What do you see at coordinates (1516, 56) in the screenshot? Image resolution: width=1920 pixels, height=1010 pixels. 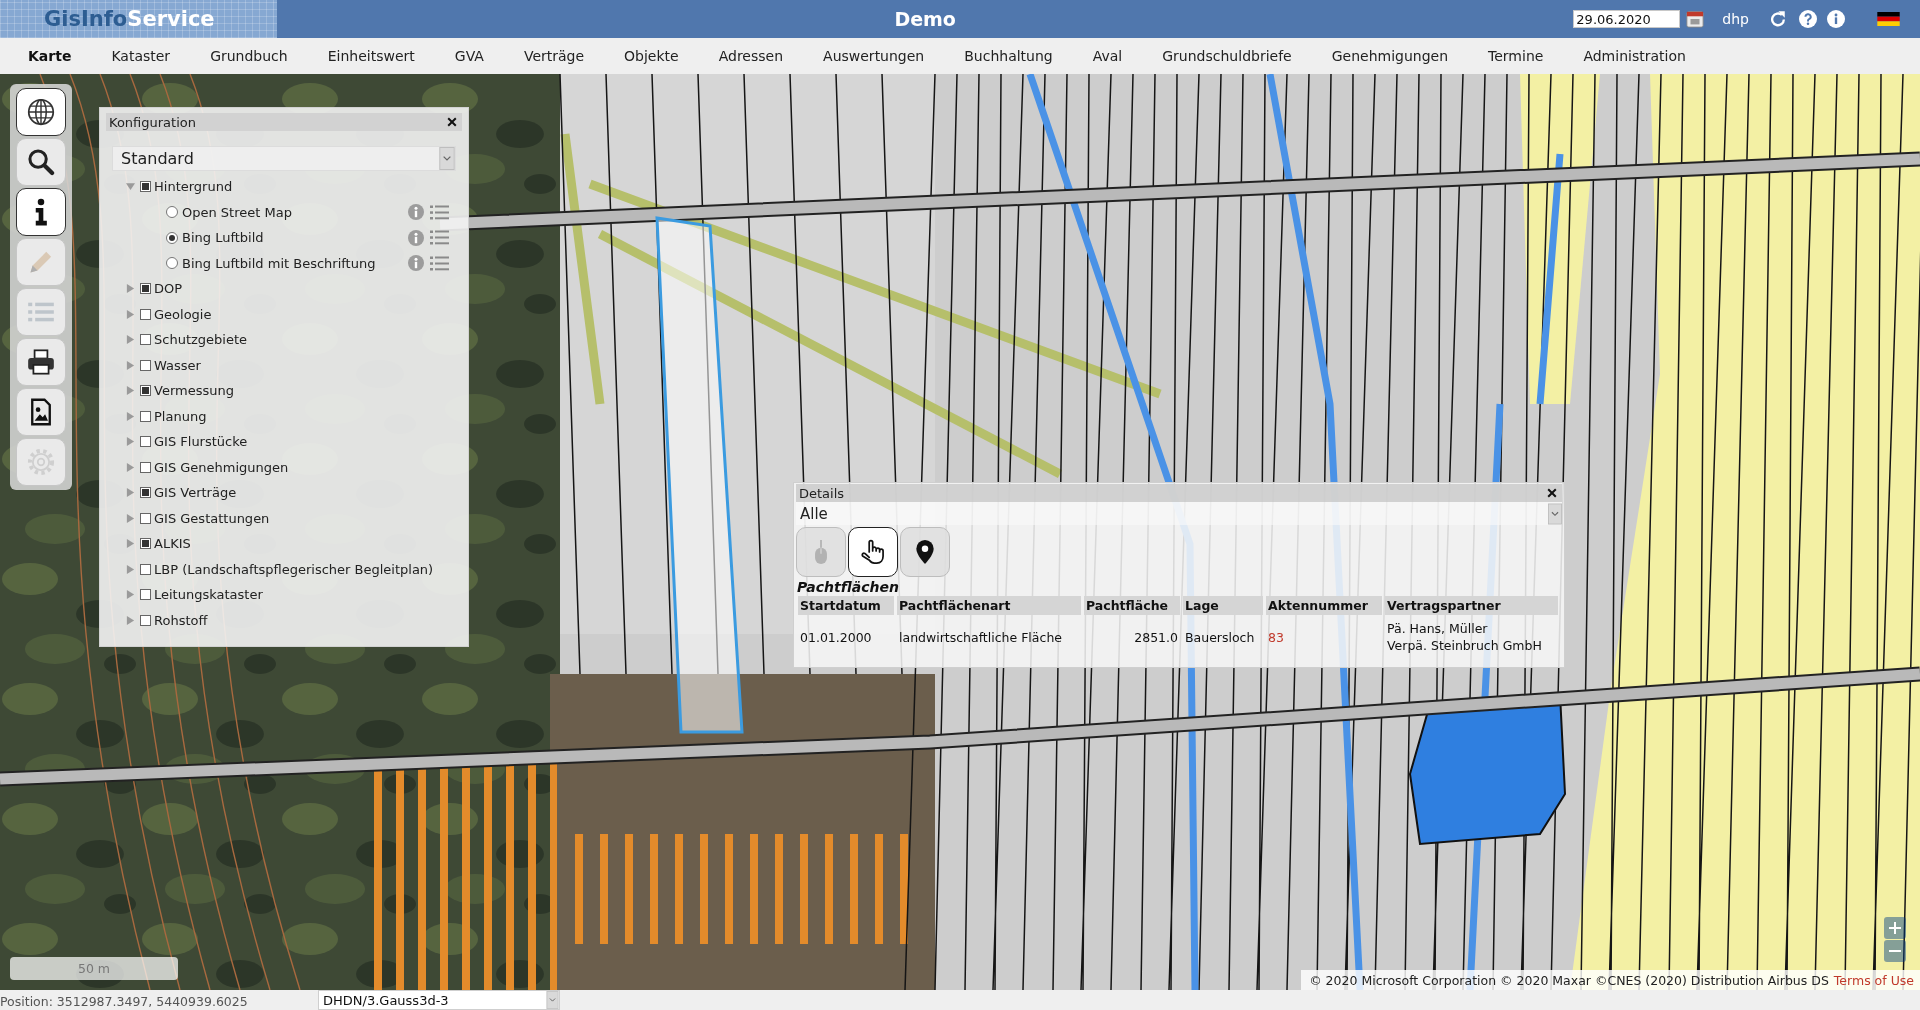 I see `menu-item: Termine` at bounding box center [1516, 56].